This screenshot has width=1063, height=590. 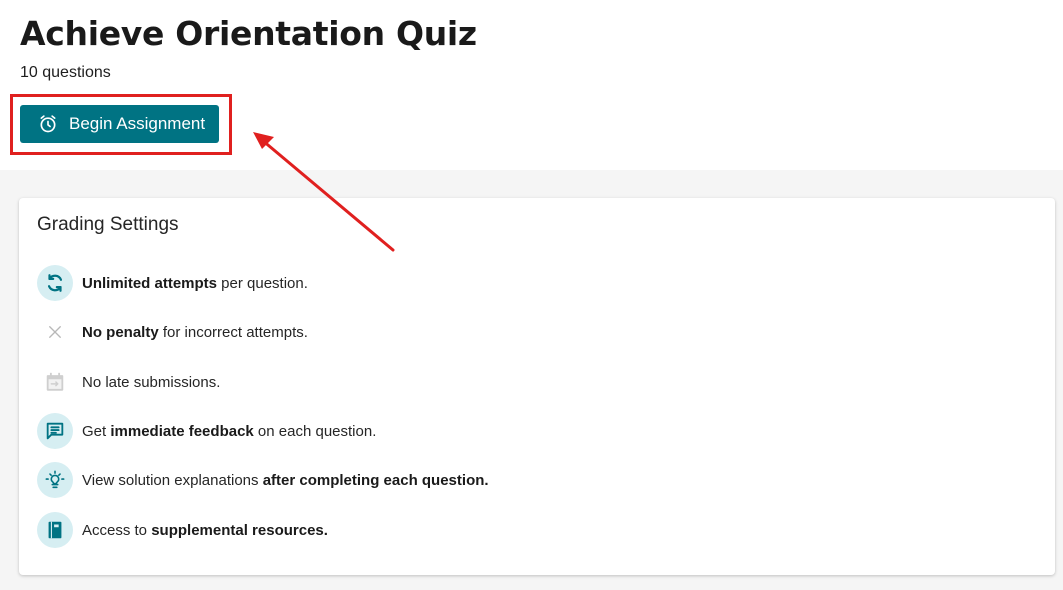 I want to click on feedback-icon, so click(x=55, y=431).